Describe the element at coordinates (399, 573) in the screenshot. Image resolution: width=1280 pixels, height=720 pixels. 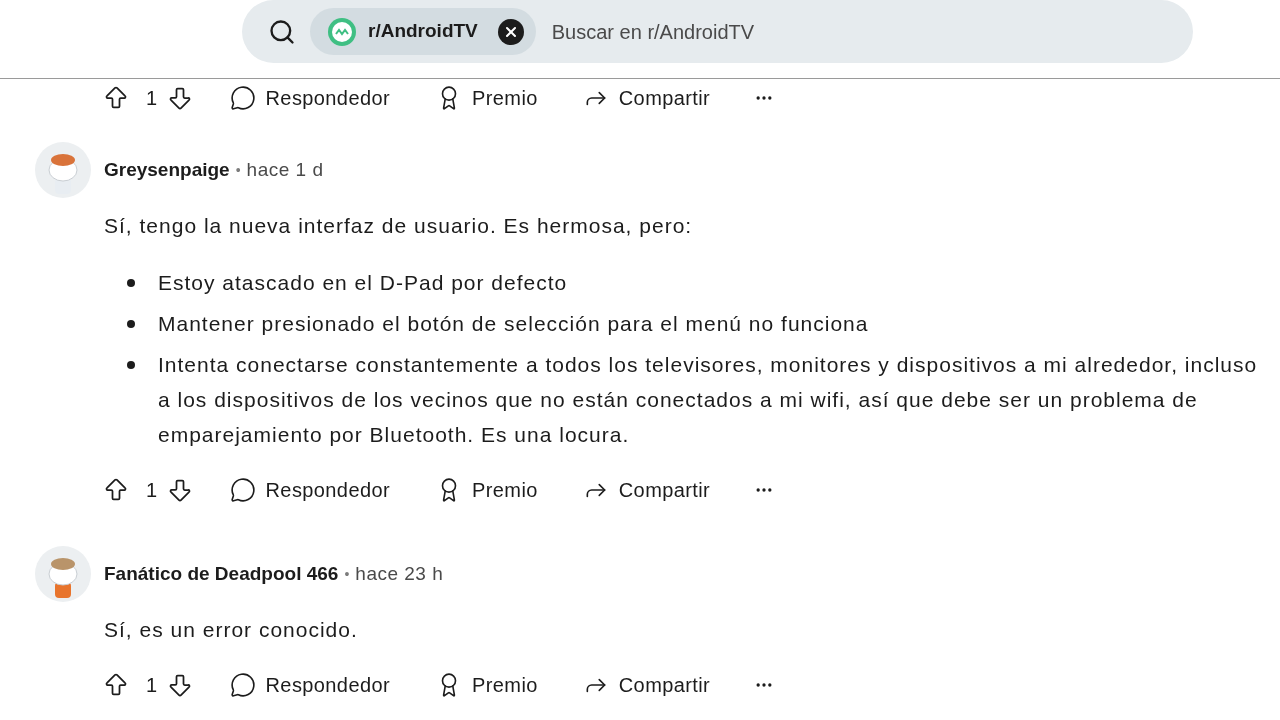
I see `comment-time: hace 23 h` at that location.